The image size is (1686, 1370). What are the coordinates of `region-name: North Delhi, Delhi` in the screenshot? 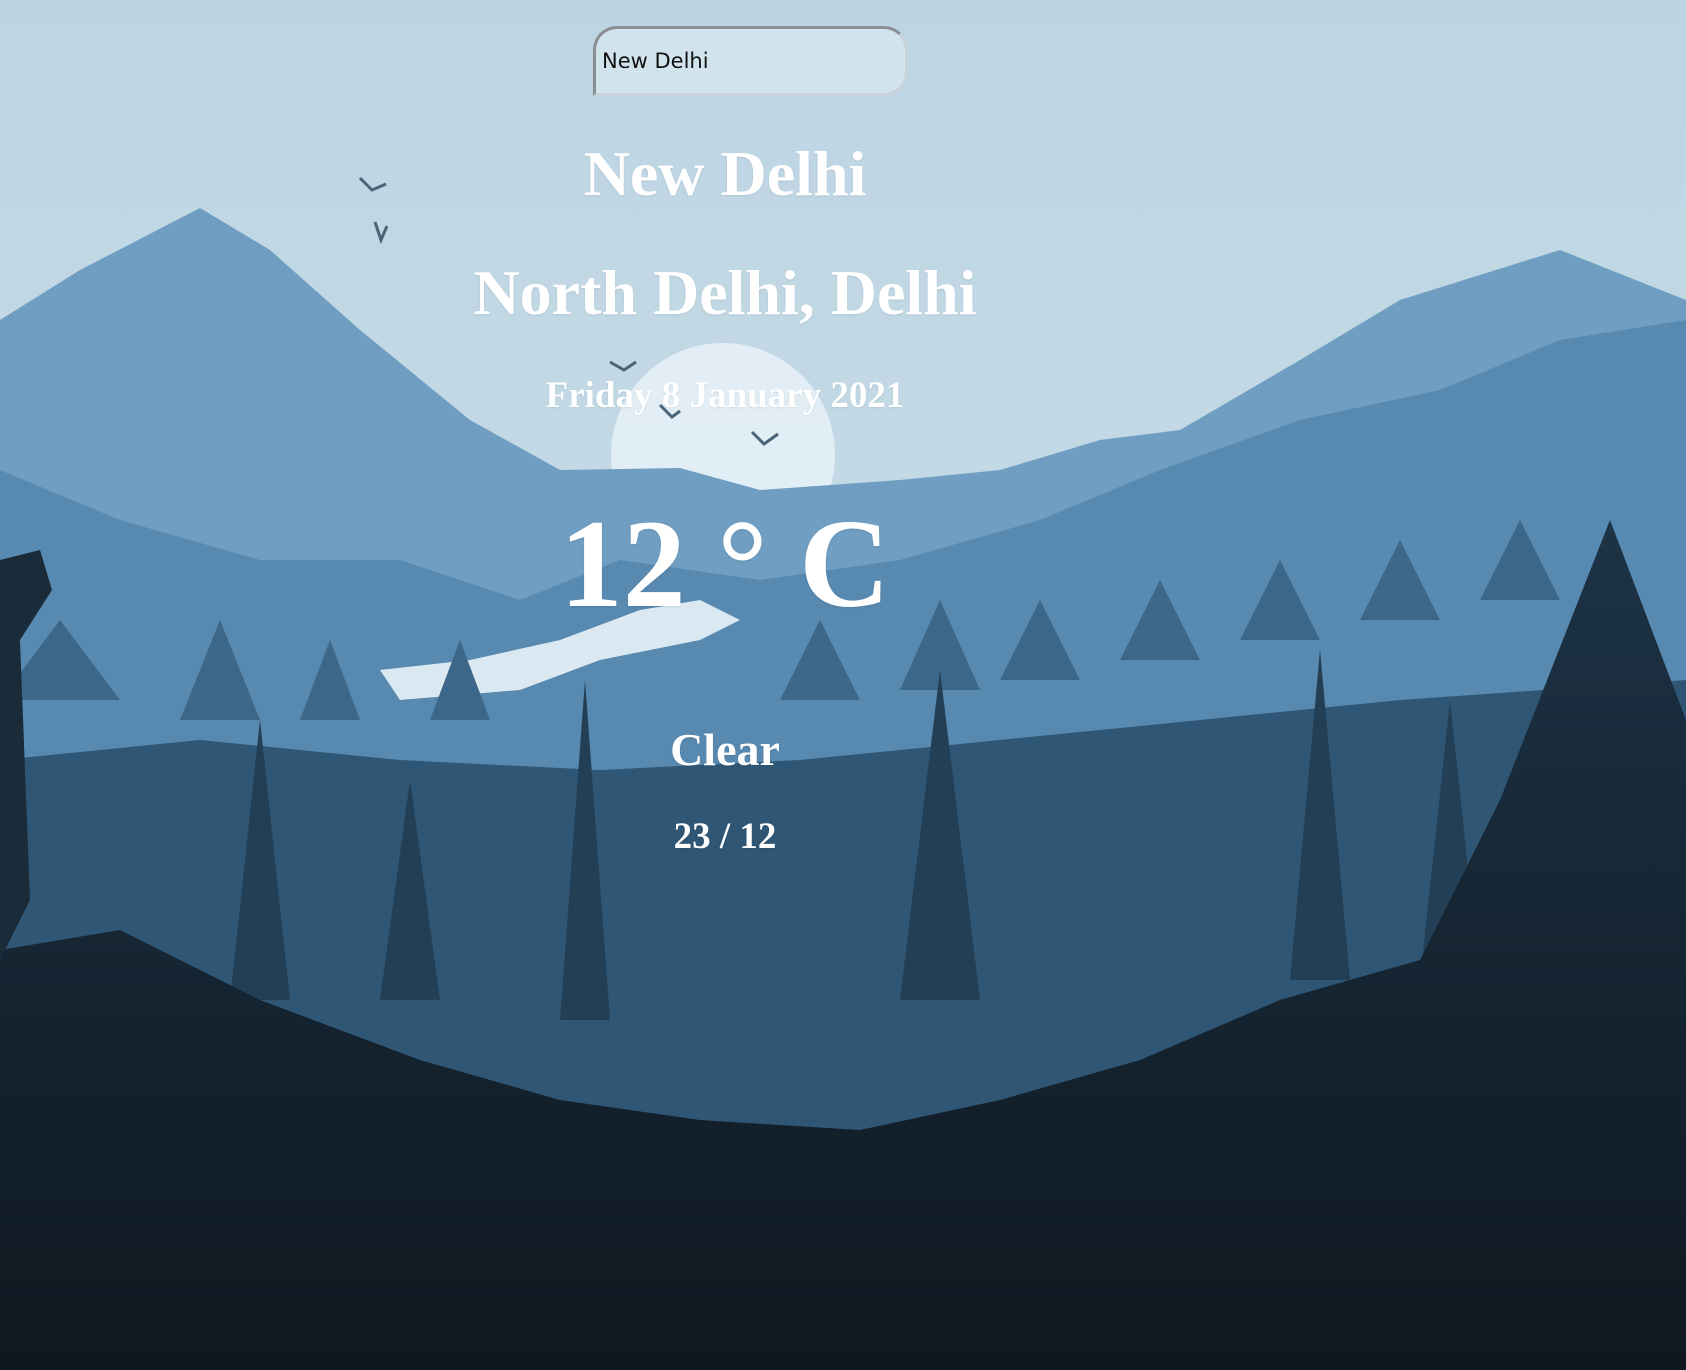 It's located at (725, 292).